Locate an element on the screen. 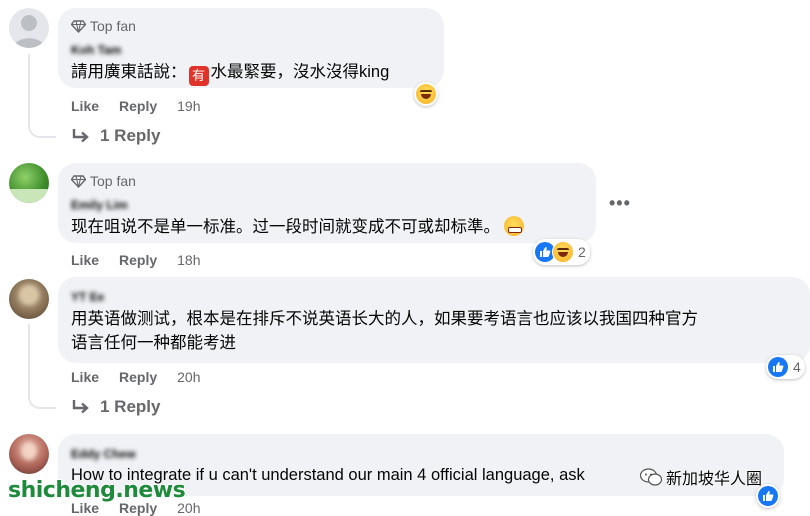 Image resolution: width=810 pixels, height=516 pixels. comment-text-part: 水最緊要，沒水沒得king is located at coordinates (300, 72).